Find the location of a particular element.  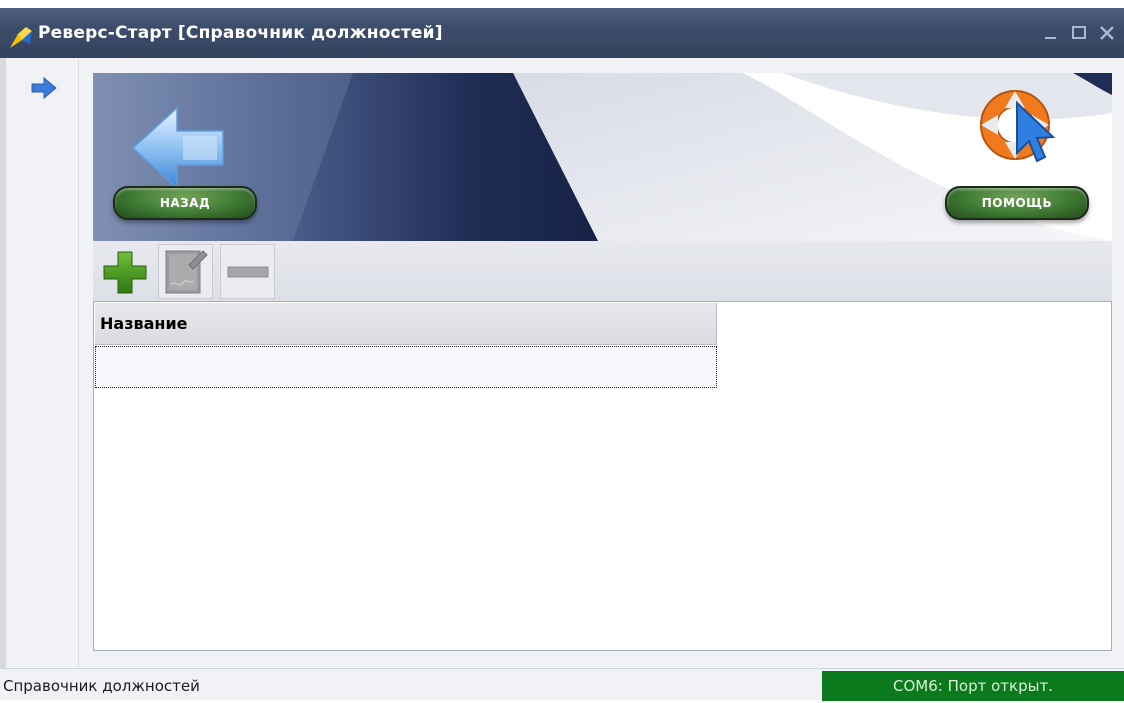

back-button: НАЗАД is located at coordinates (185, 203).